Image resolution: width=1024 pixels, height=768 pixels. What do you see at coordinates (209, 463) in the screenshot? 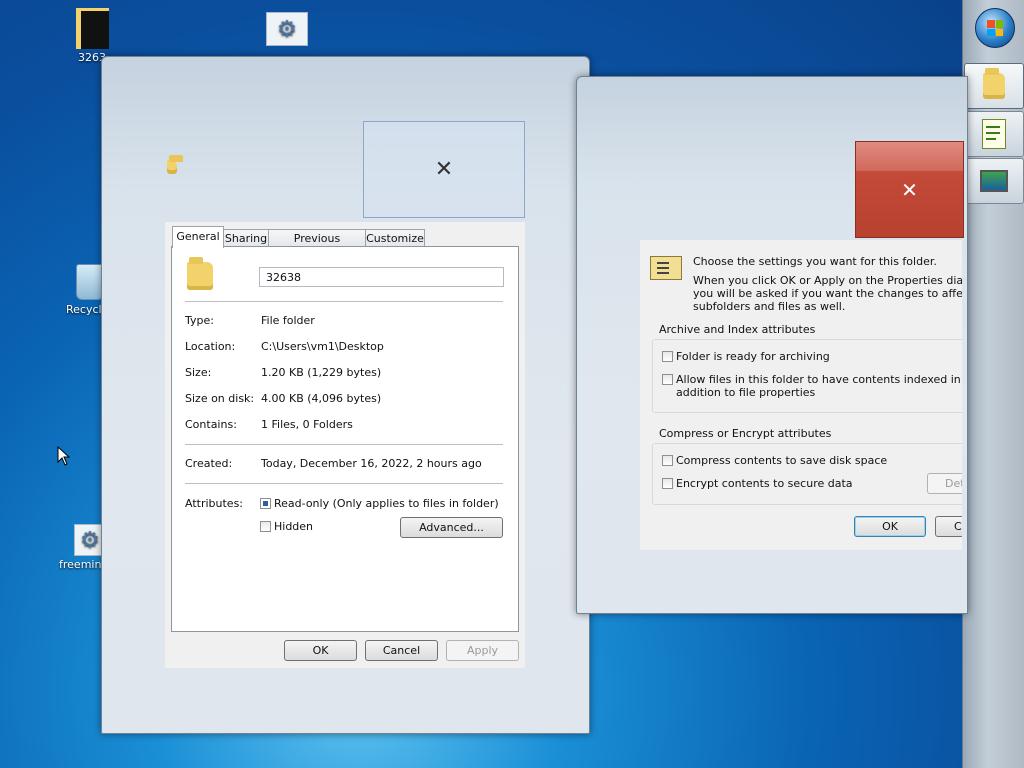
I see `created-label: Created:` at bounding box center [209, 463].